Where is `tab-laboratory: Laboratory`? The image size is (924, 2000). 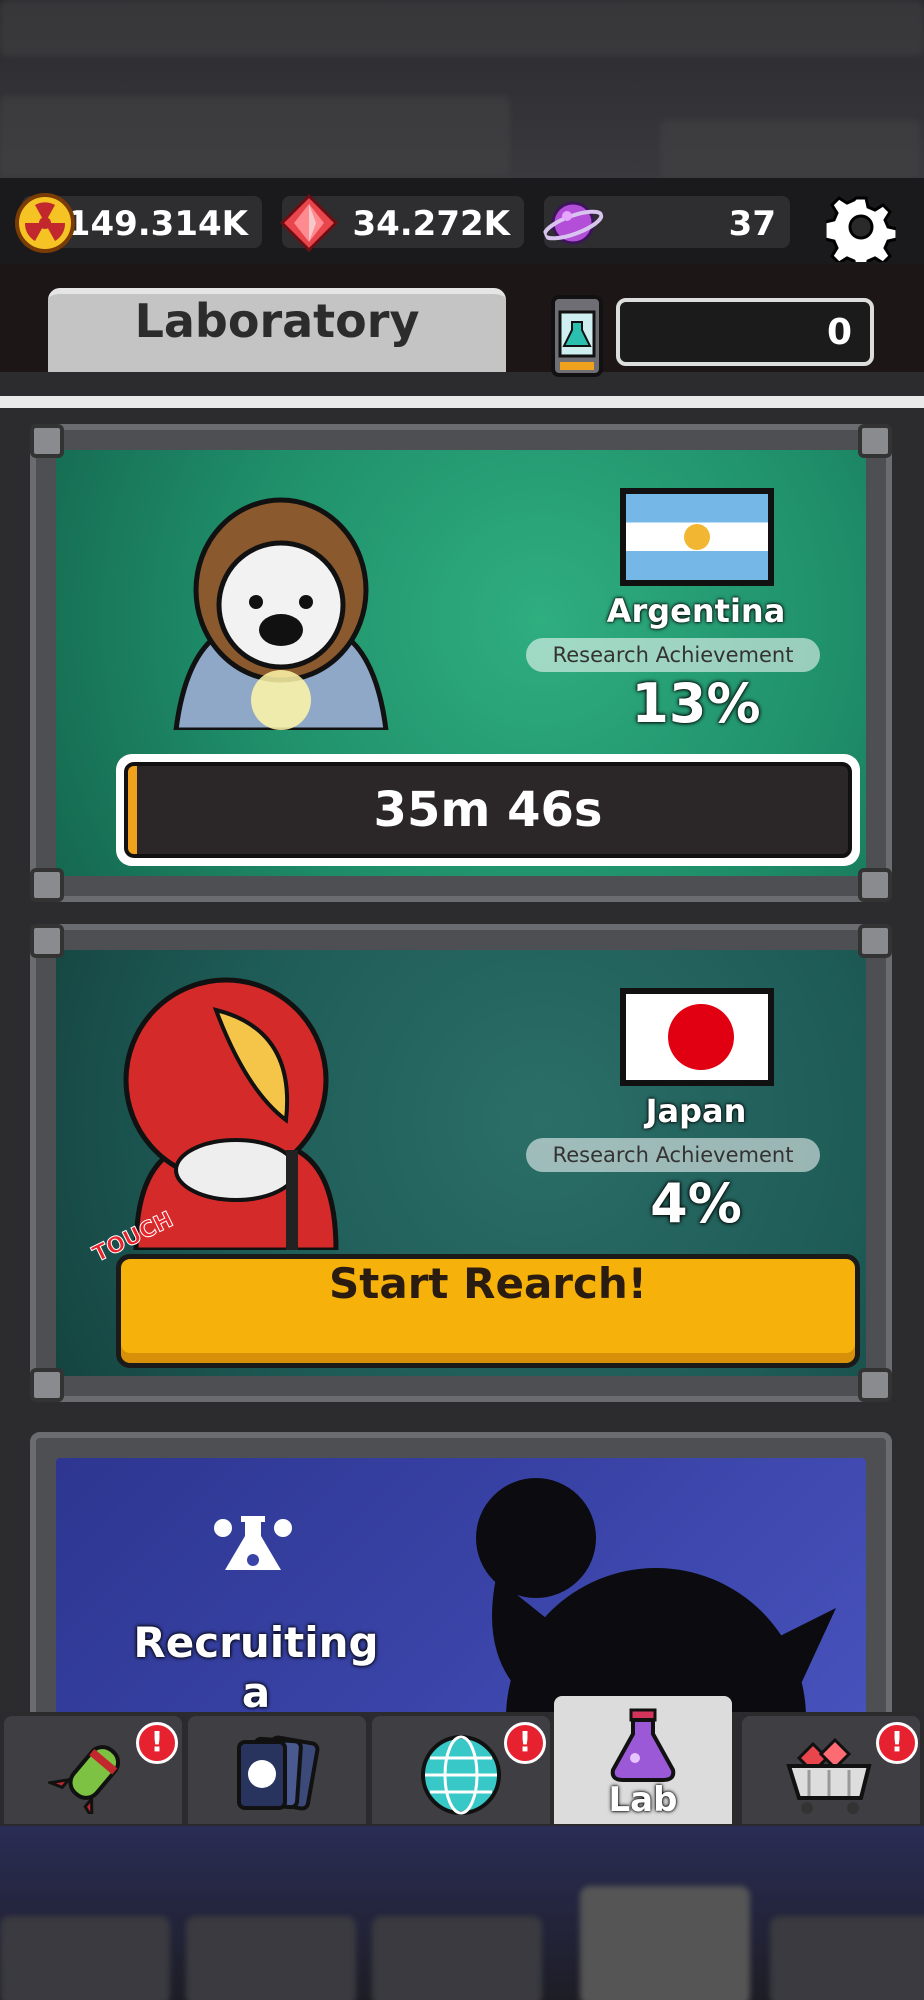
tab-laboratory: Laboratory is located at coordinates (277, 330).